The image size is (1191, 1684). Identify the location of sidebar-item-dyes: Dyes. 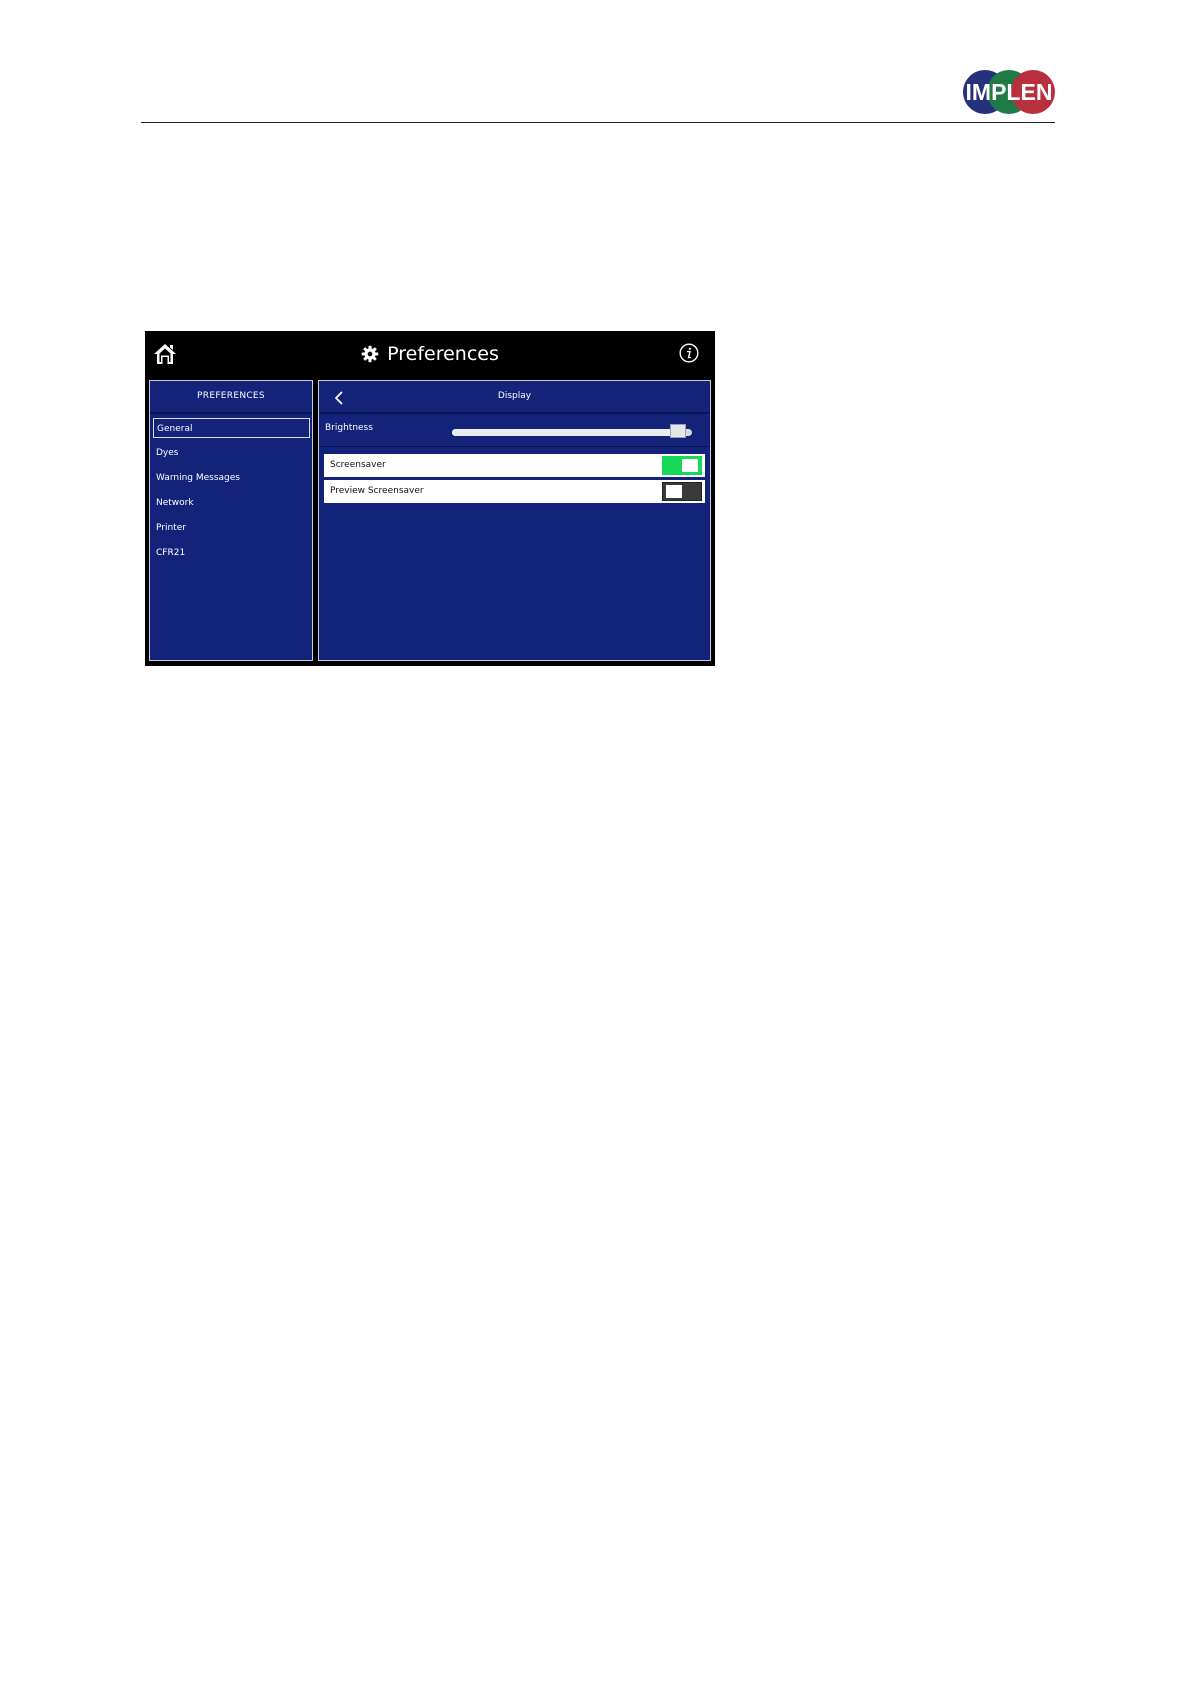
(231, 453).